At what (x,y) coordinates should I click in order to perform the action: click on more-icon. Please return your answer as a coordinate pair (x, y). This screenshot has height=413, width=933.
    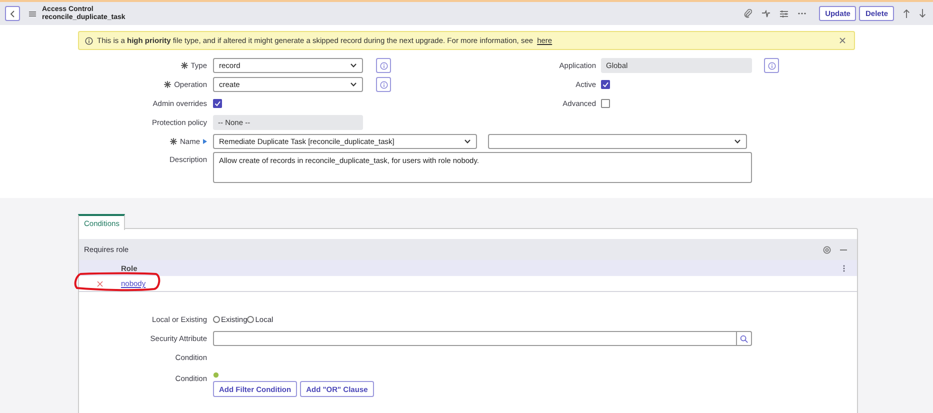
    Looking at the image, I should click on (802, 13).